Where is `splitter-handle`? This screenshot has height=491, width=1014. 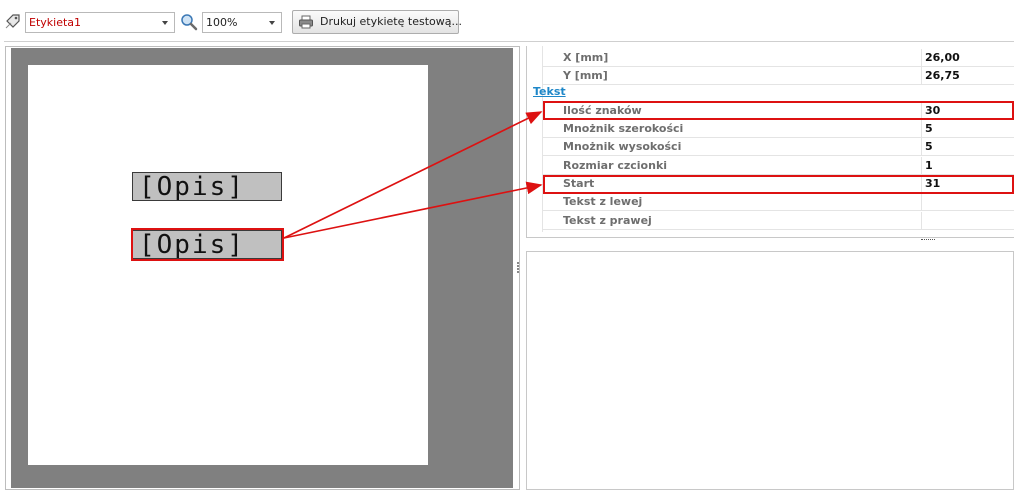
splitter-handle is located at coordinates (518, 268).